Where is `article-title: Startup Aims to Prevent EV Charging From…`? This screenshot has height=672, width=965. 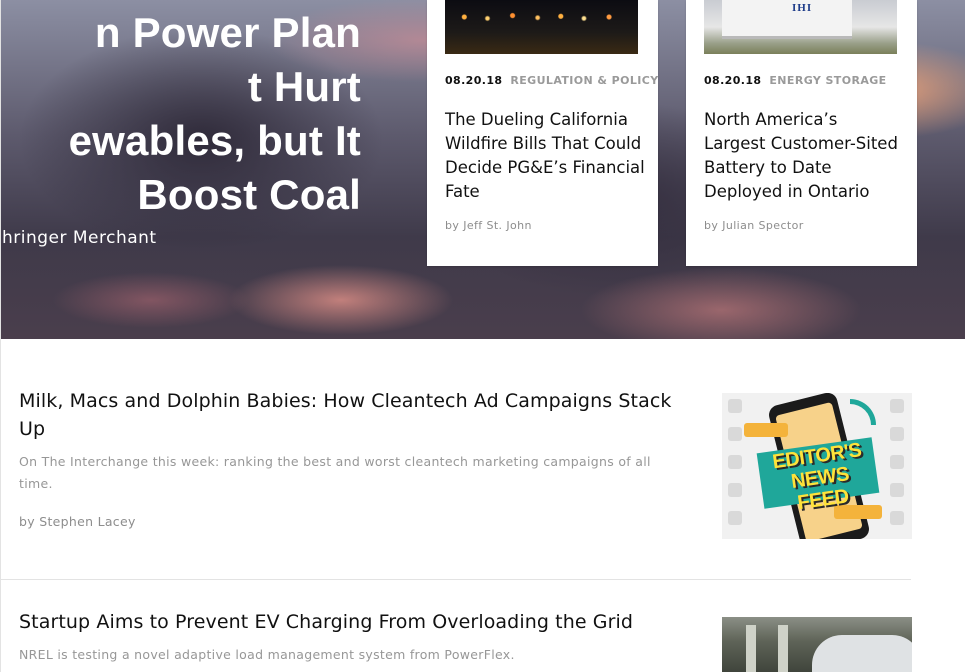
article-title: Startup Aims to Prevent EV Charging From… is located at coordinates (354, 622).